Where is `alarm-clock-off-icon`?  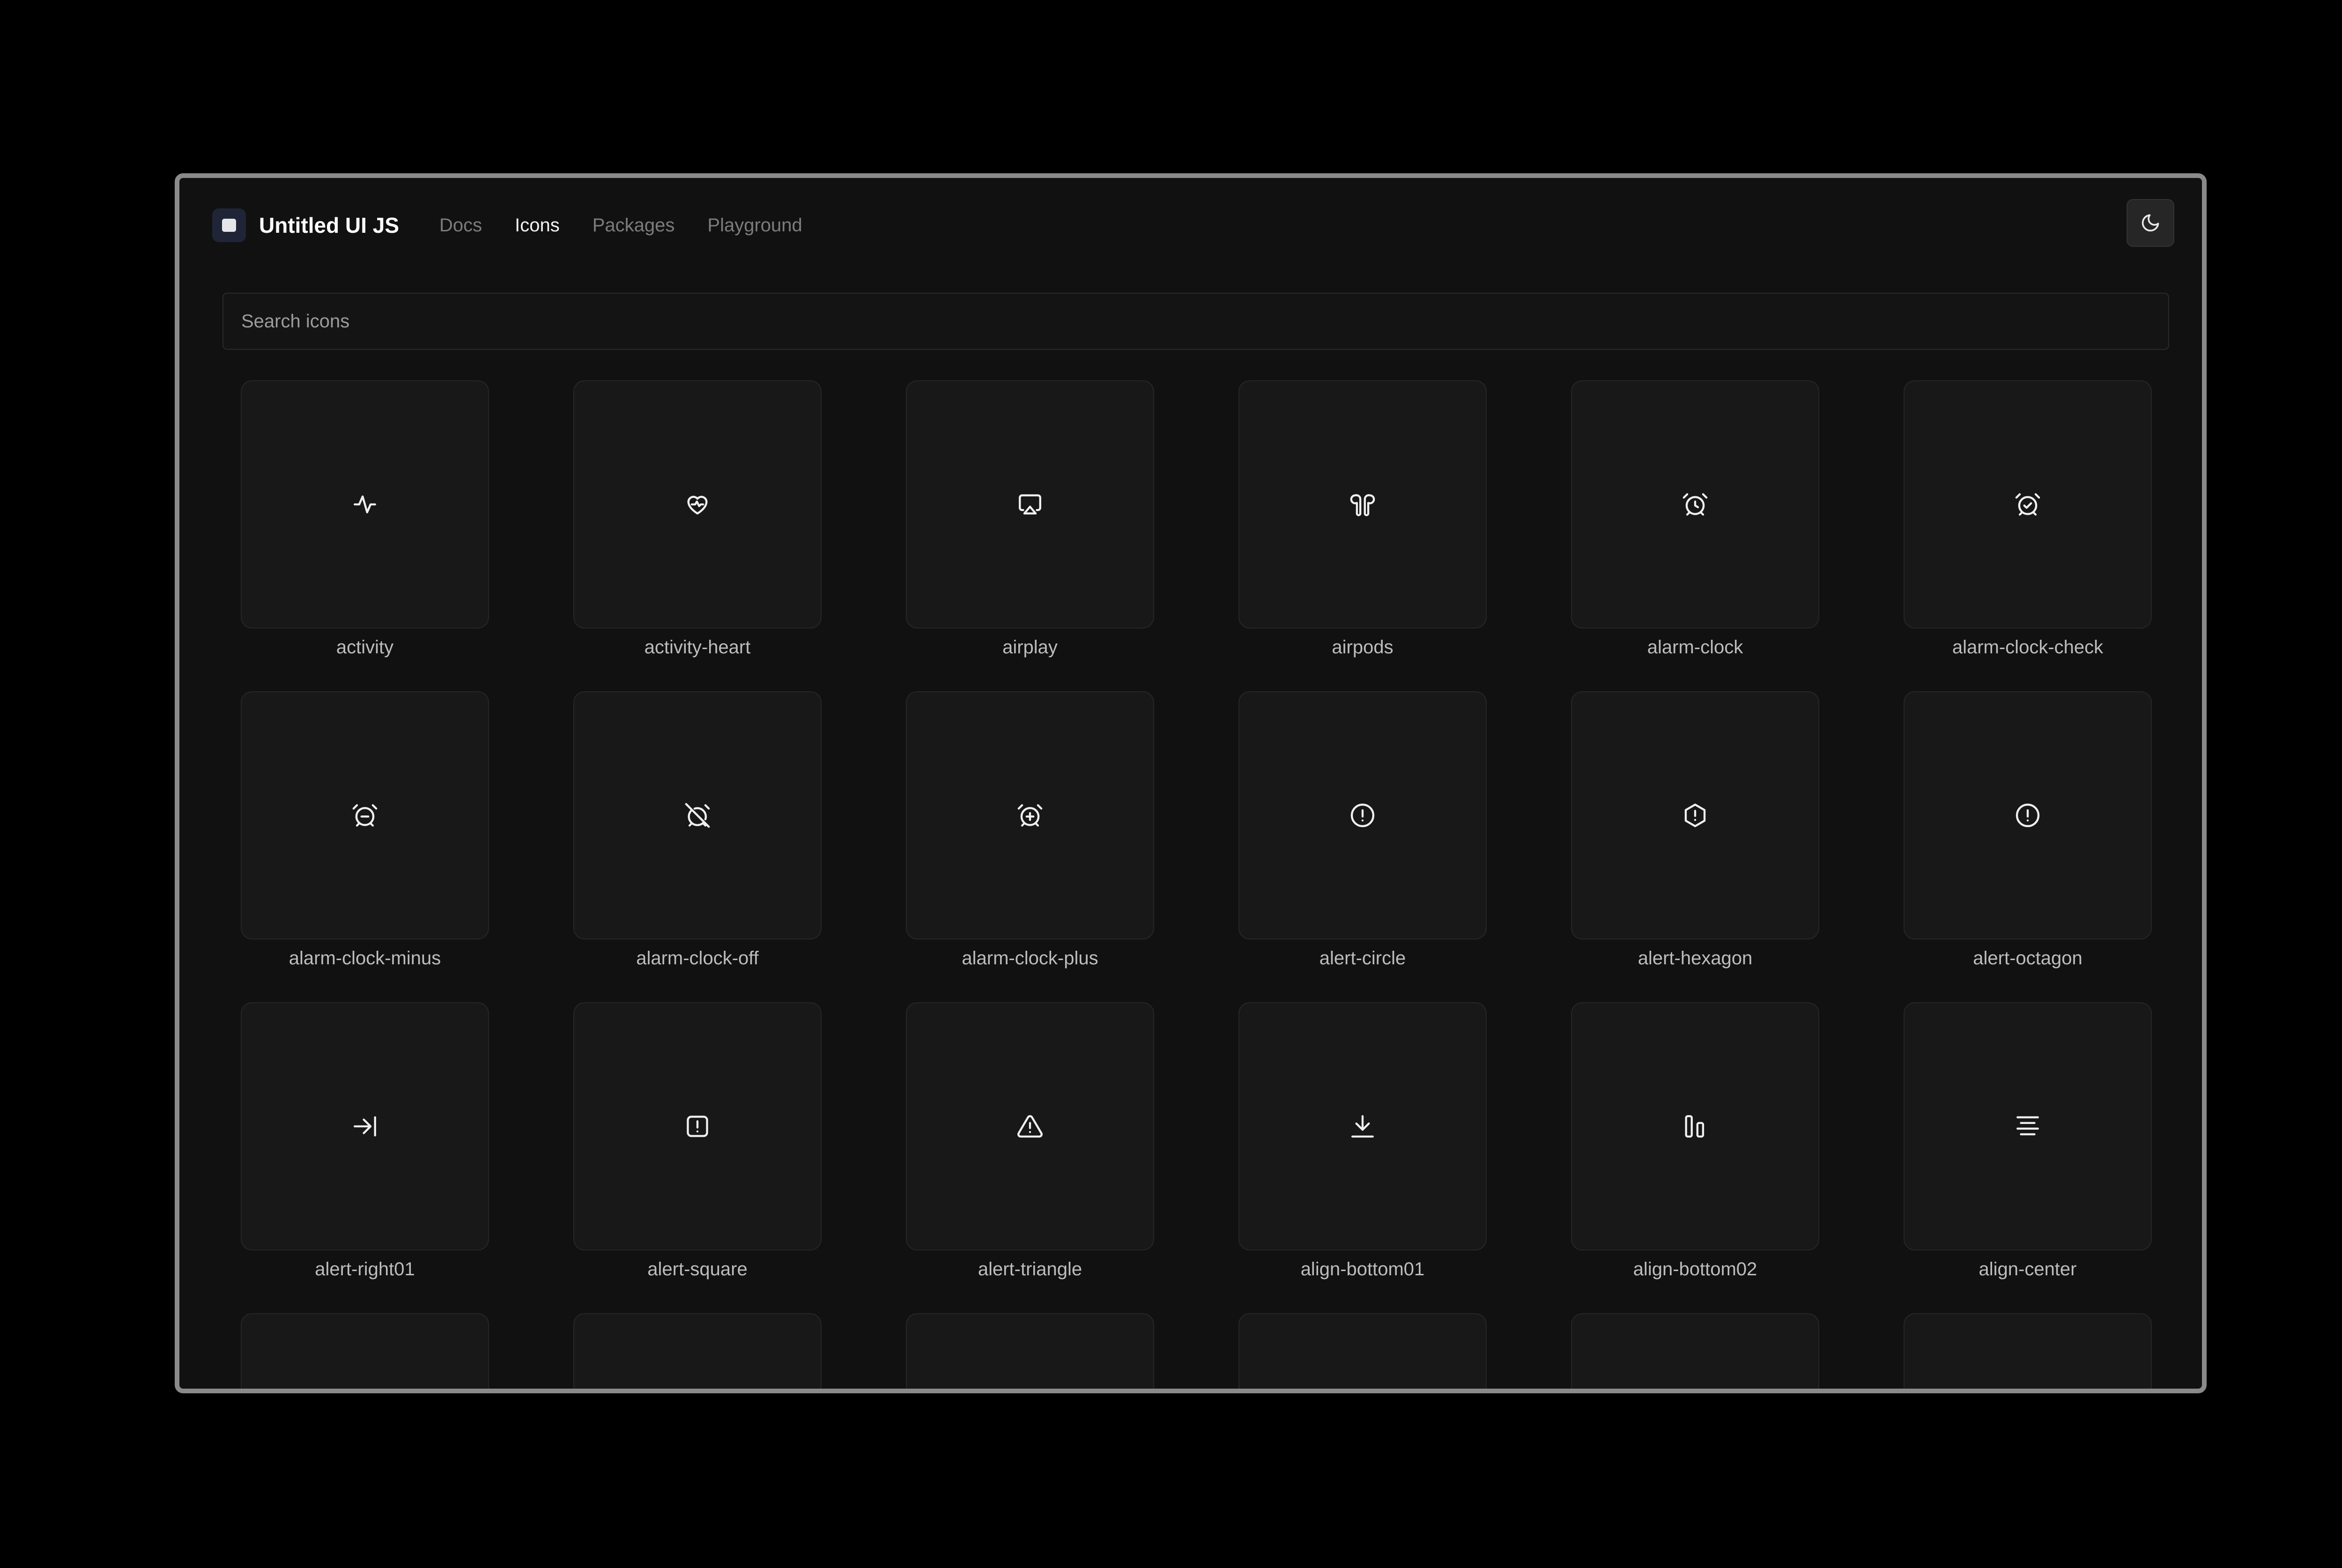 alarm-clock-off-icon is located at coordinates (697, 815).